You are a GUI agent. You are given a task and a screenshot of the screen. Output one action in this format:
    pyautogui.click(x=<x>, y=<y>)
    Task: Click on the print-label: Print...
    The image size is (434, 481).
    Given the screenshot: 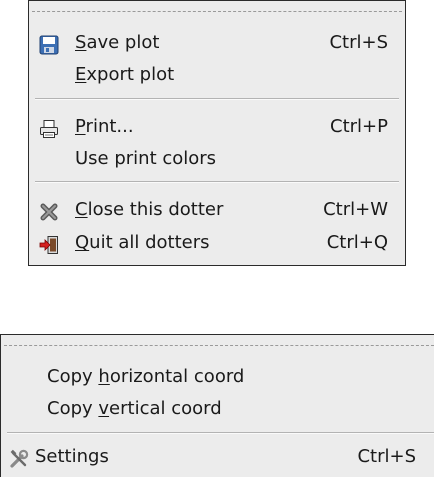 What is the action you would take?
    pyautogui.click(x=104, y=126)
    